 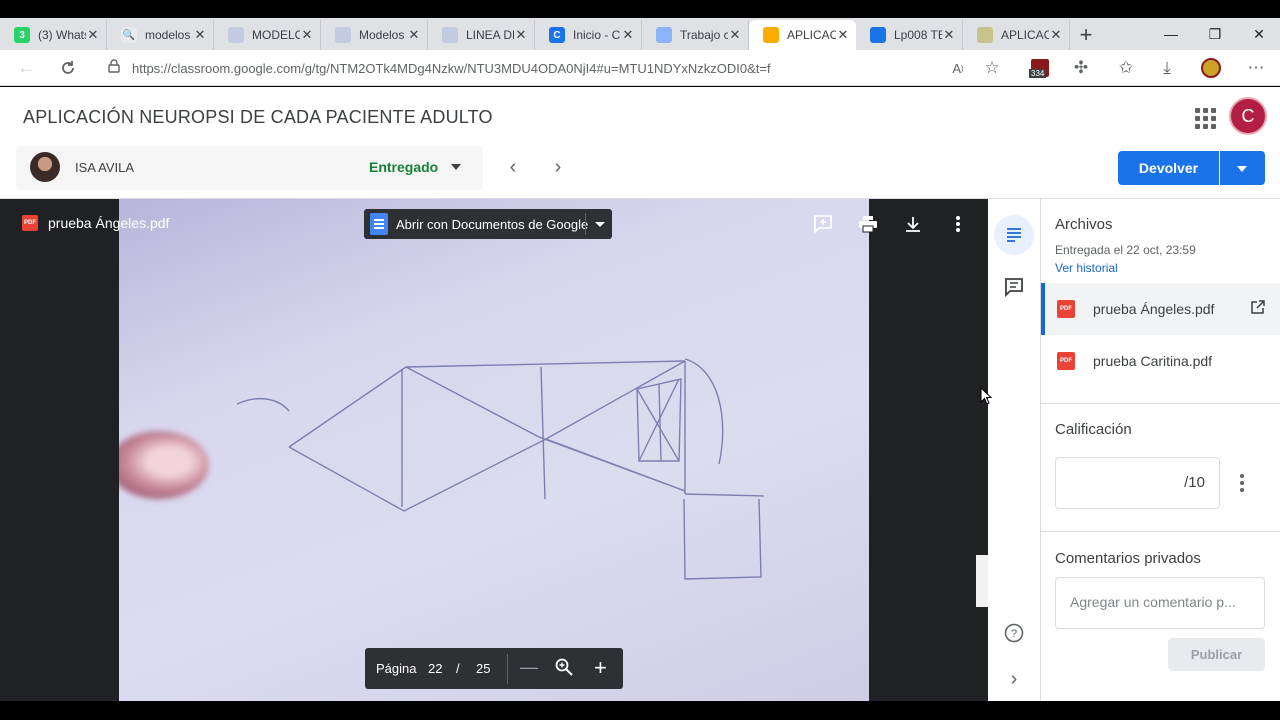 What do you see at coordinates (1204, 117) in the screenshot?
I see `google-apps-icon` at bounding box center [1204, 117].